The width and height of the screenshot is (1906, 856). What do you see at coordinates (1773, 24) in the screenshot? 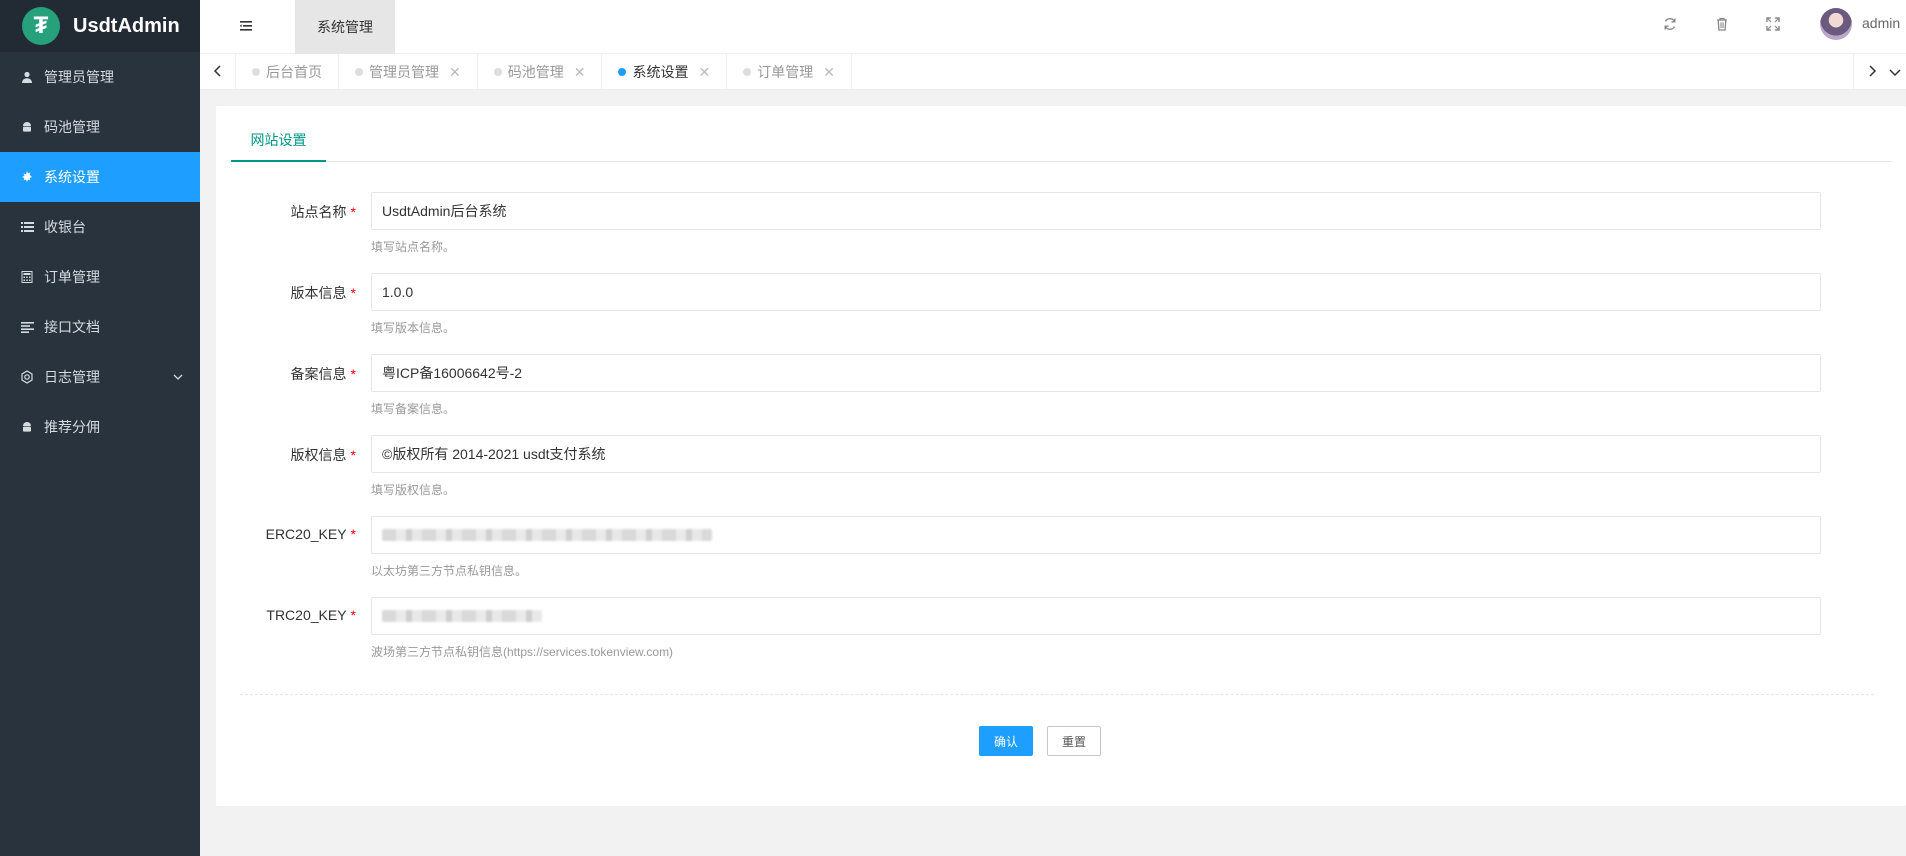
I see `fullscreen-icon` at bounding box center [1773, 24].